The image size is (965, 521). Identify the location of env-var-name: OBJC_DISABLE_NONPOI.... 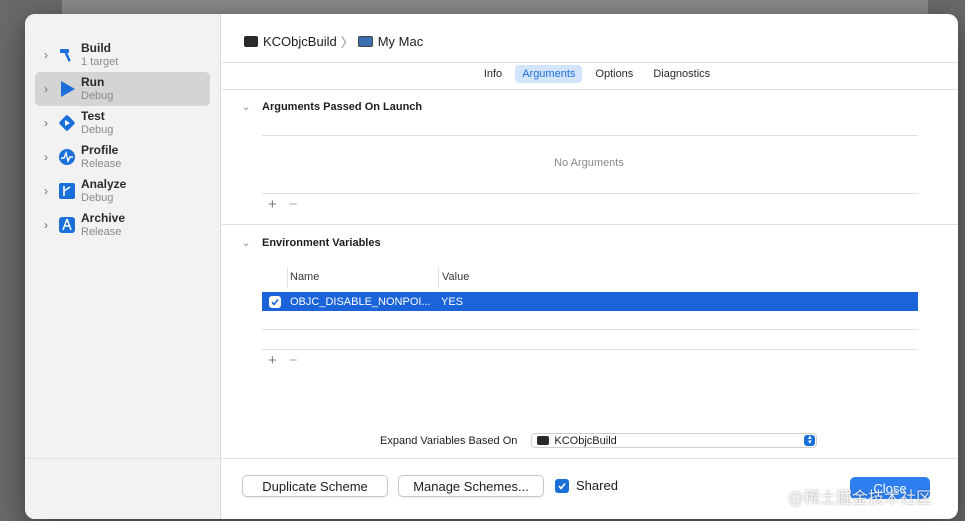
(365, 302).